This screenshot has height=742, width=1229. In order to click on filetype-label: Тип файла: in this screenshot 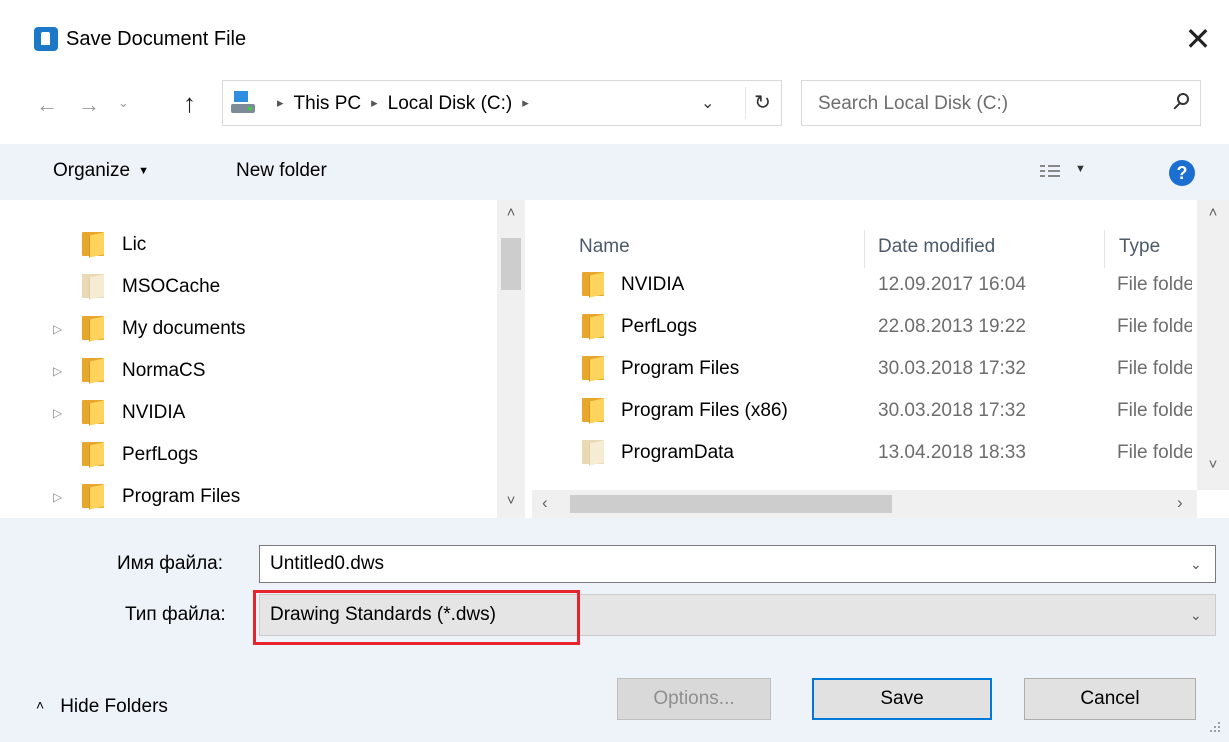, I will do `click(175, 614)`.